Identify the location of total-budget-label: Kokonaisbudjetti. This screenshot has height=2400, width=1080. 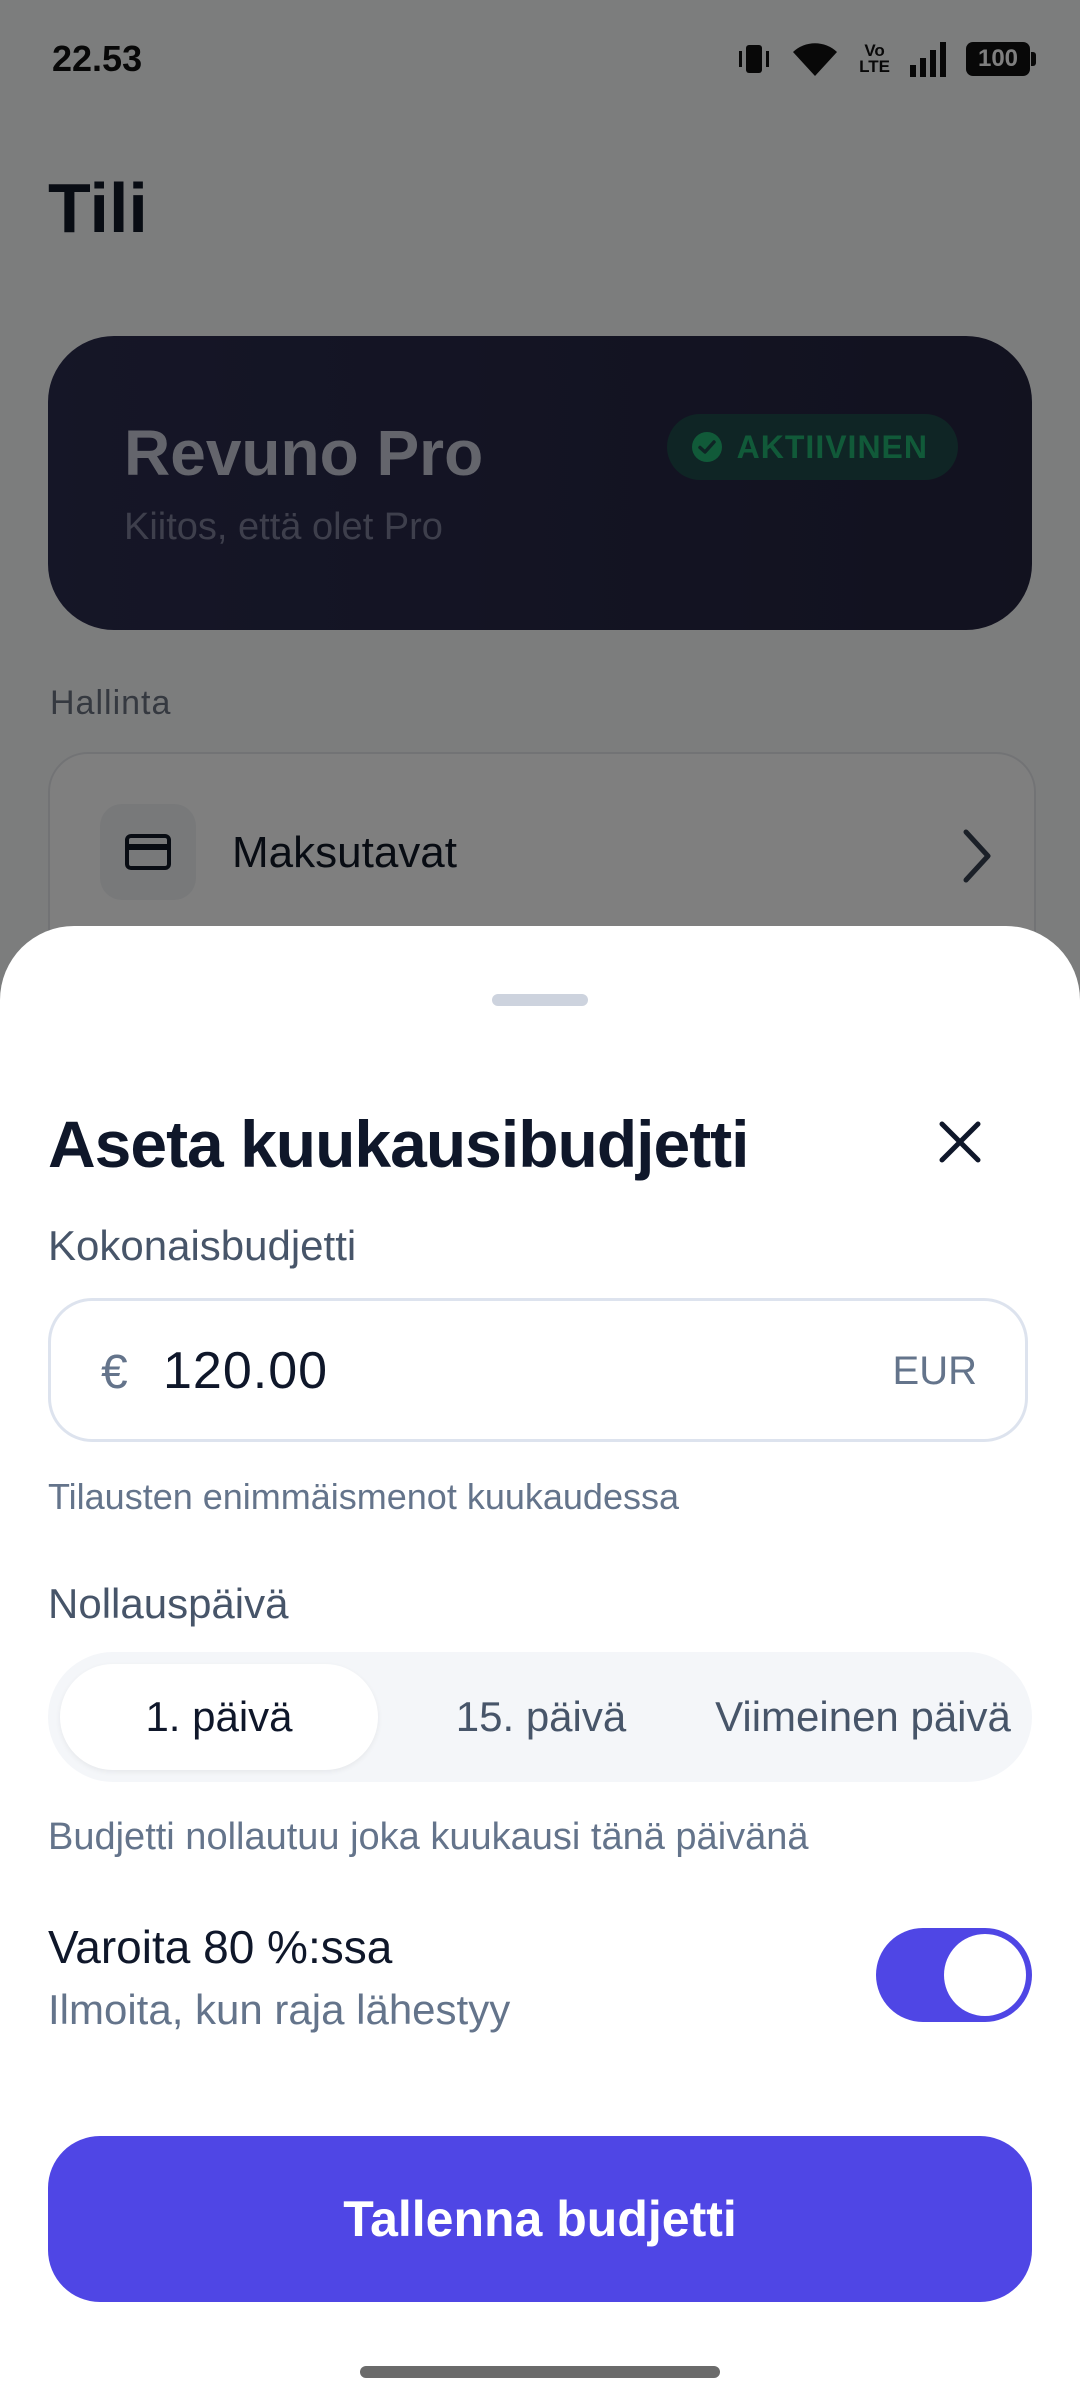
(202, 1245).